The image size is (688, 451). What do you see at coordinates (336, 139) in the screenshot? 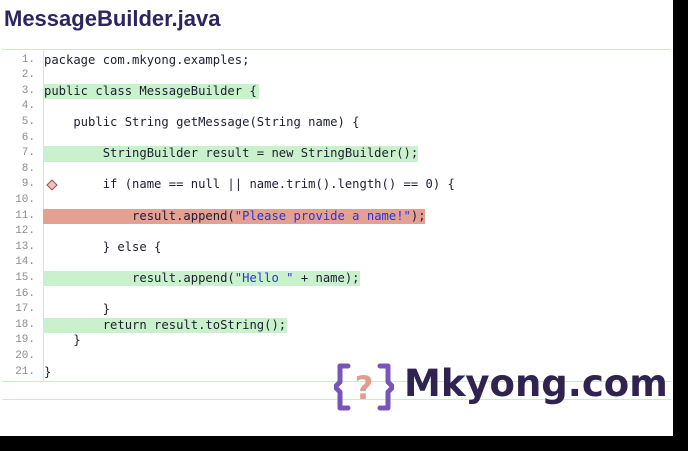
I see `code-row: 6.` at bounding box center [336, 139].